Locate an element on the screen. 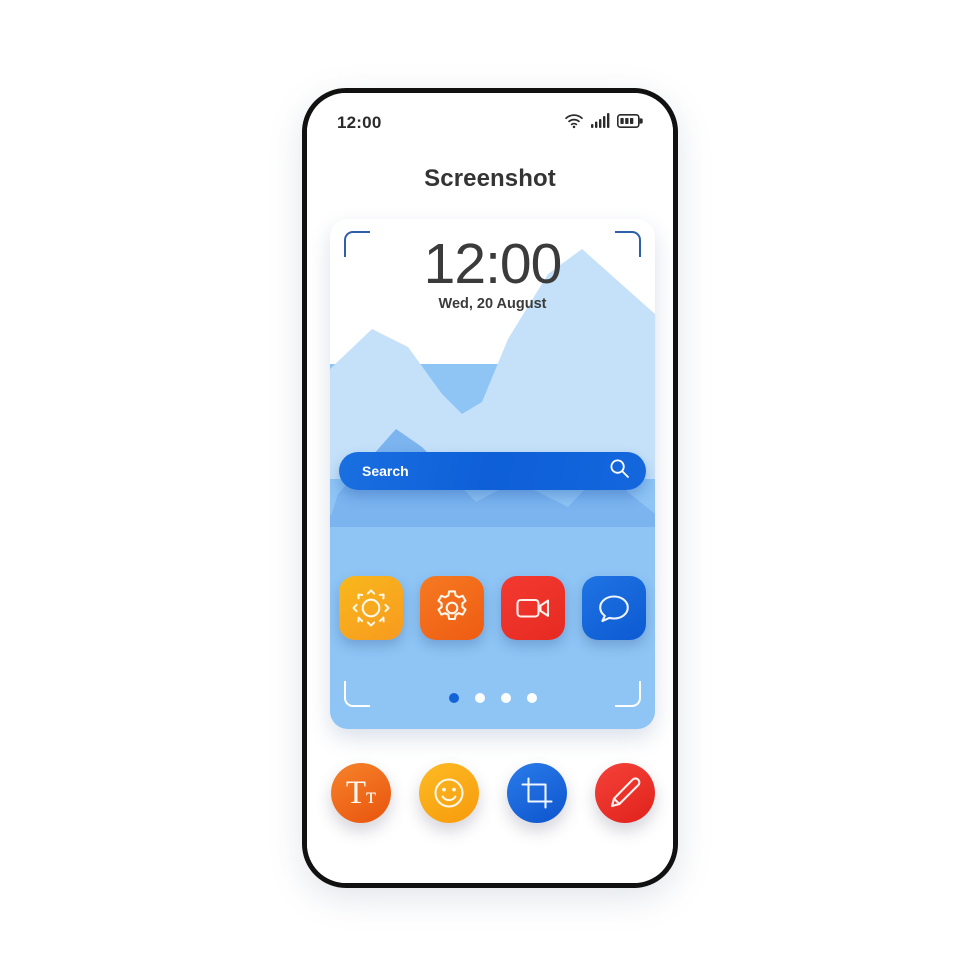  video-camera-icon is located at coordinates (533, 608).